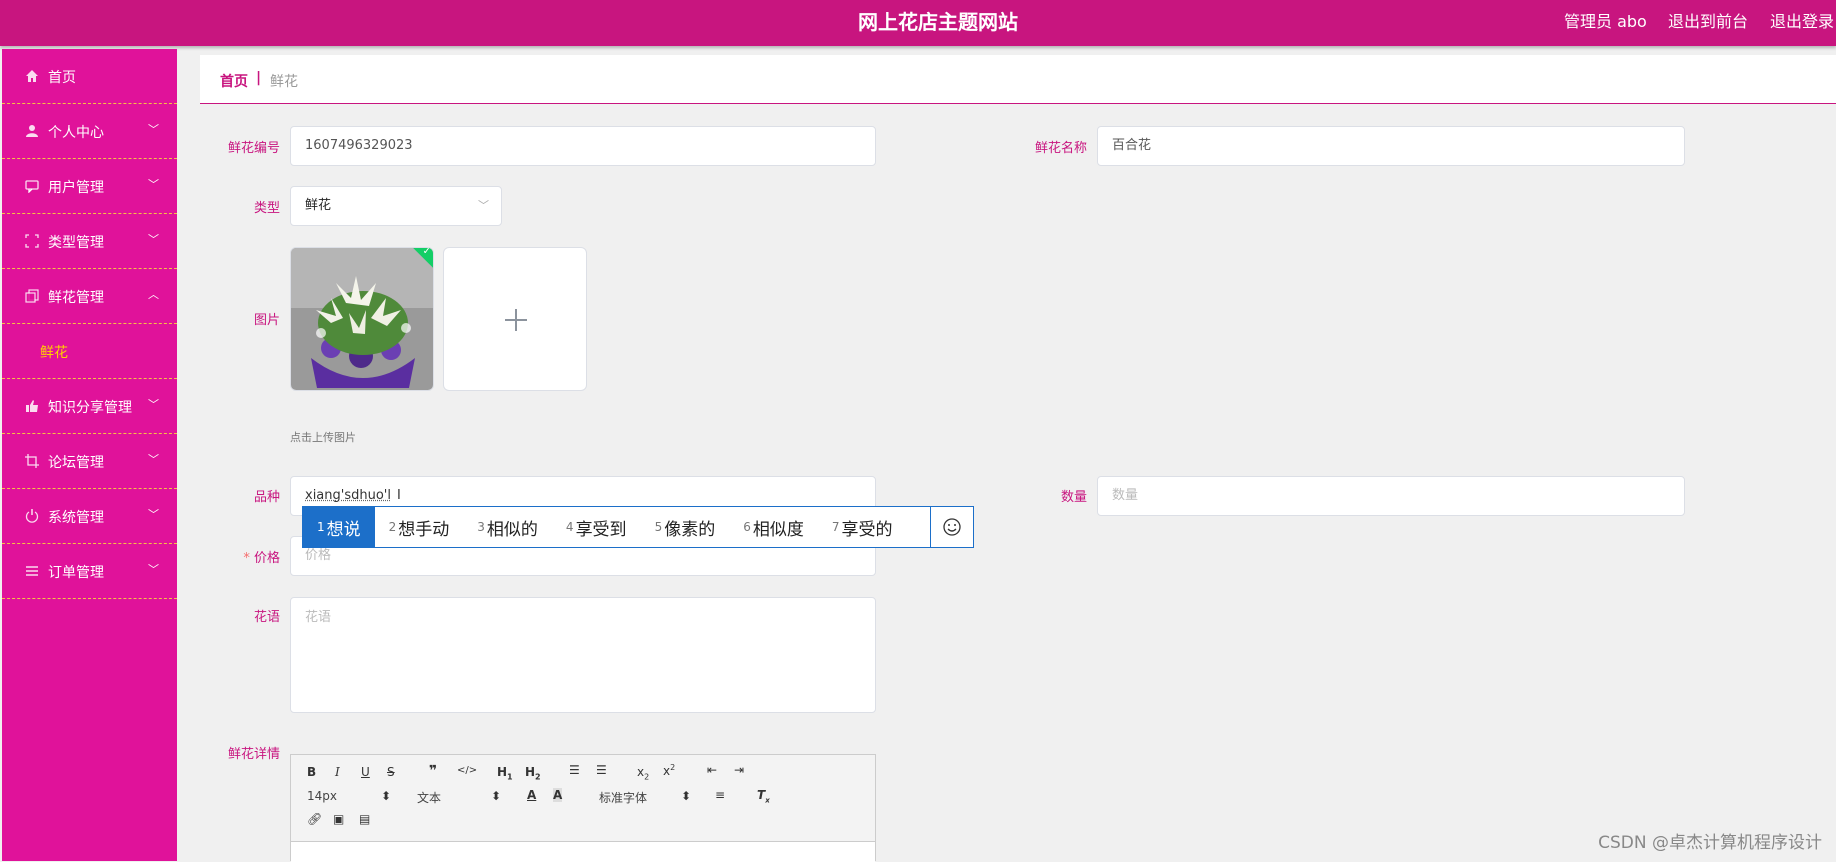 The width and height of the screenshot is (1836, 862). Describe the element at coordinates (1802, 20) in the screenshot. I see `logout-link: 退出登录` at that location.